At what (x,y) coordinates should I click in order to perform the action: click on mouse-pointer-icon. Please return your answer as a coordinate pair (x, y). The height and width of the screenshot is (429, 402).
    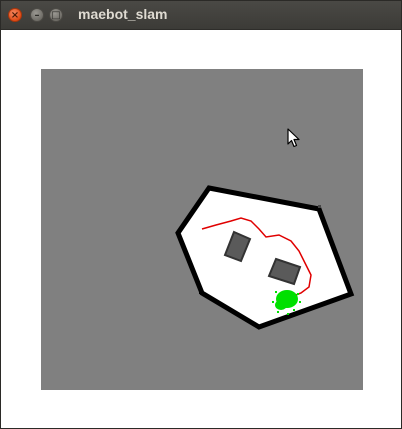
    Looking at the image, I should click on (293, 138).